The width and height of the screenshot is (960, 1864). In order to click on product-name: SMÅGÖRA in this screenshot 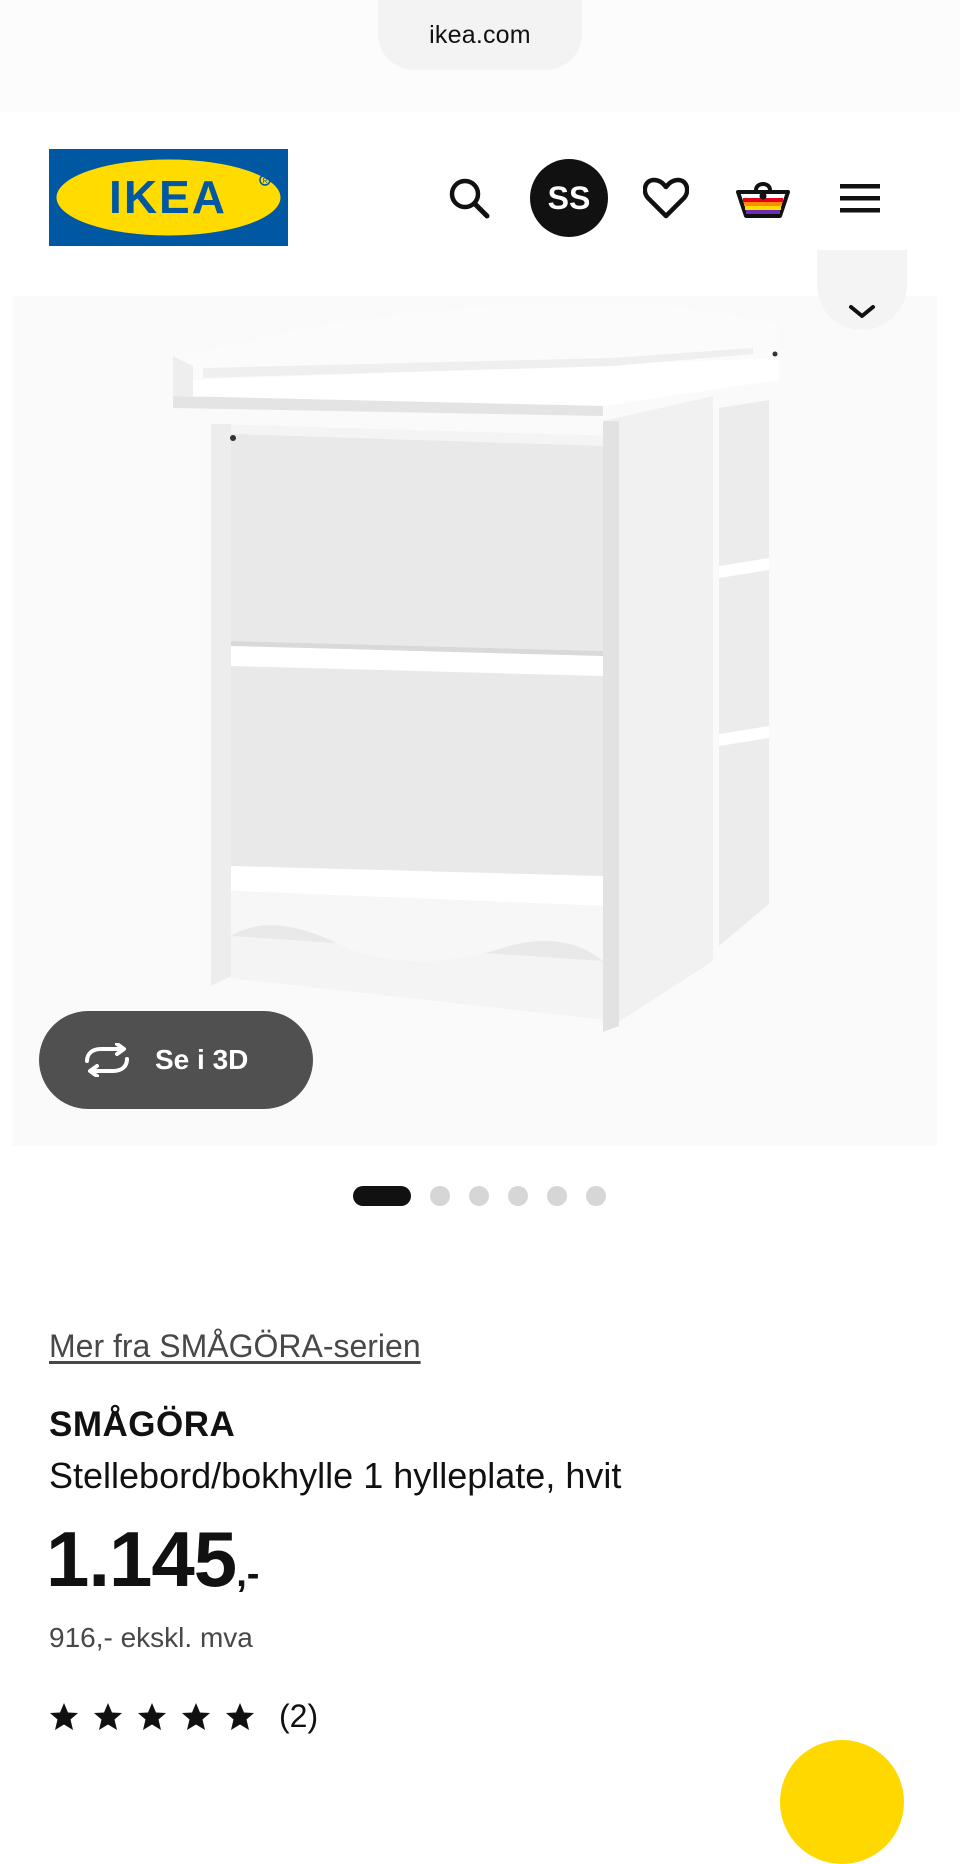, I will do `click(142, 1424)`.